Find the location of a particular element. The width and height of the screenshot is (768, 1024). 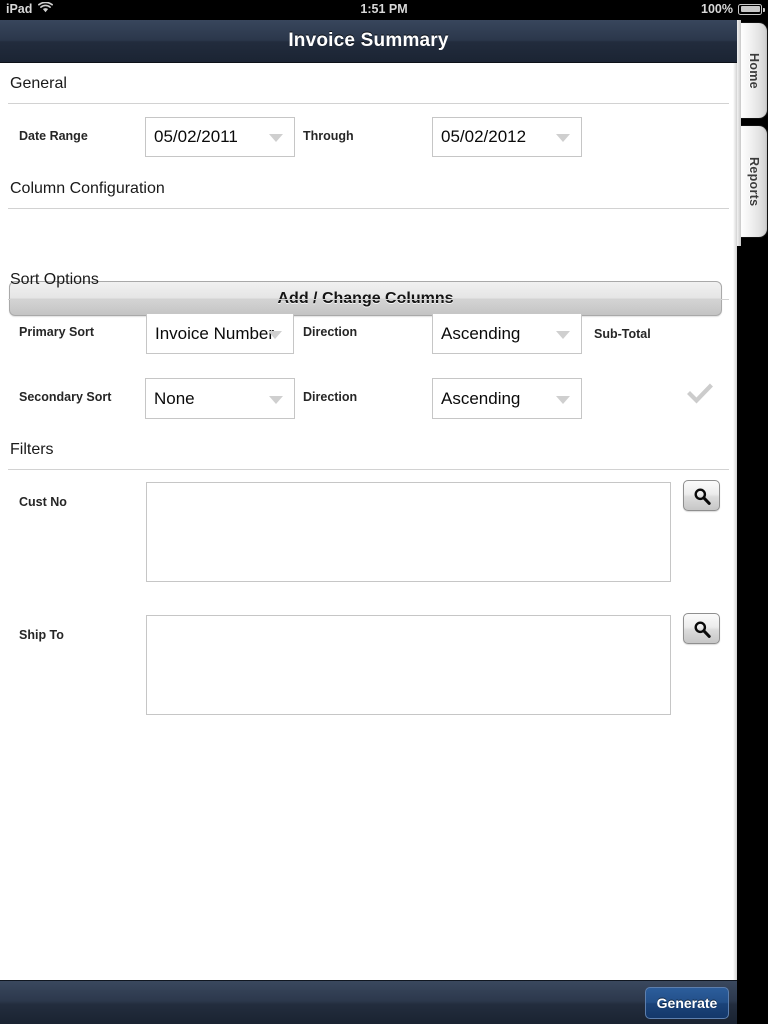

sidebar-item-home: Home is located at coordinates (754, 70).